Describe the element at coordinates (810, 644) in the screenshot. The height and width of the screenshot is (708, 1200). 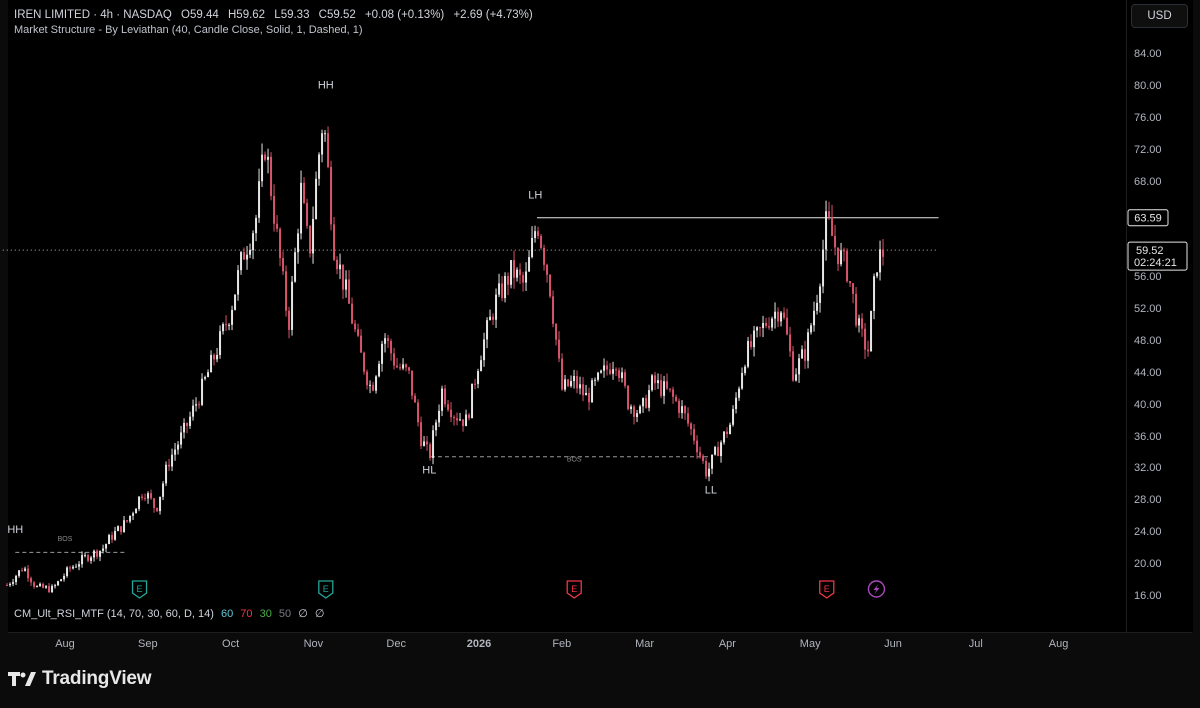
I see `time-tick-label: May` at that location.